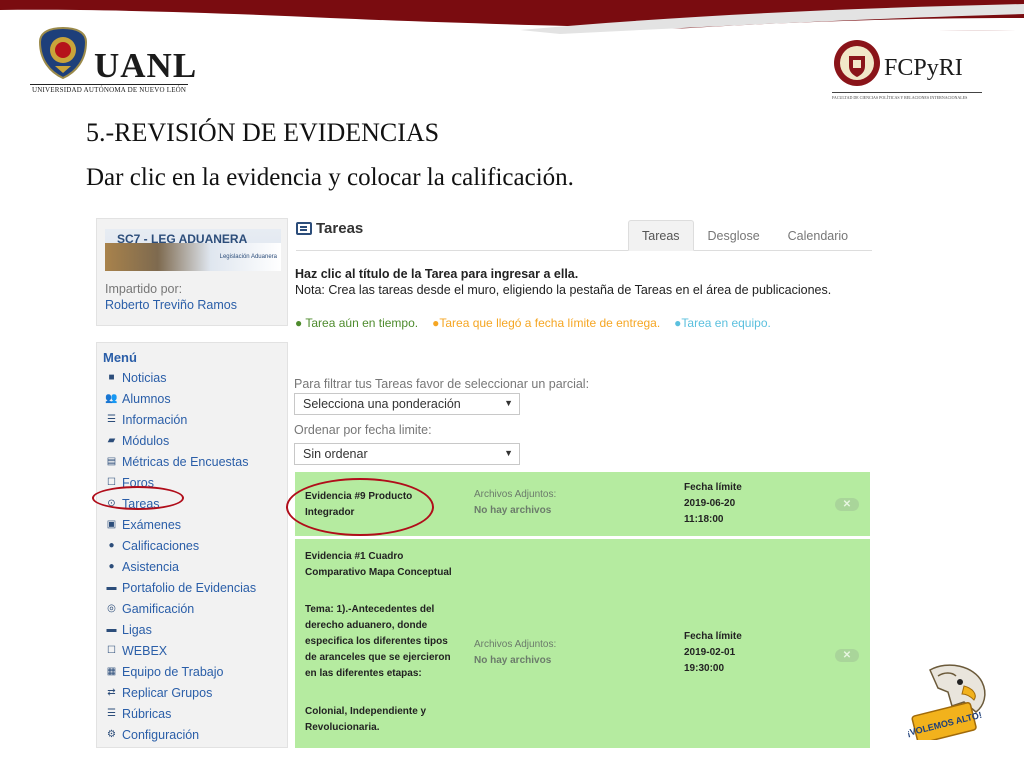  What do you see at coordinates (111, 377) in the screenshot?
I see `news-icon: ■` at bounding box center [111, 377].